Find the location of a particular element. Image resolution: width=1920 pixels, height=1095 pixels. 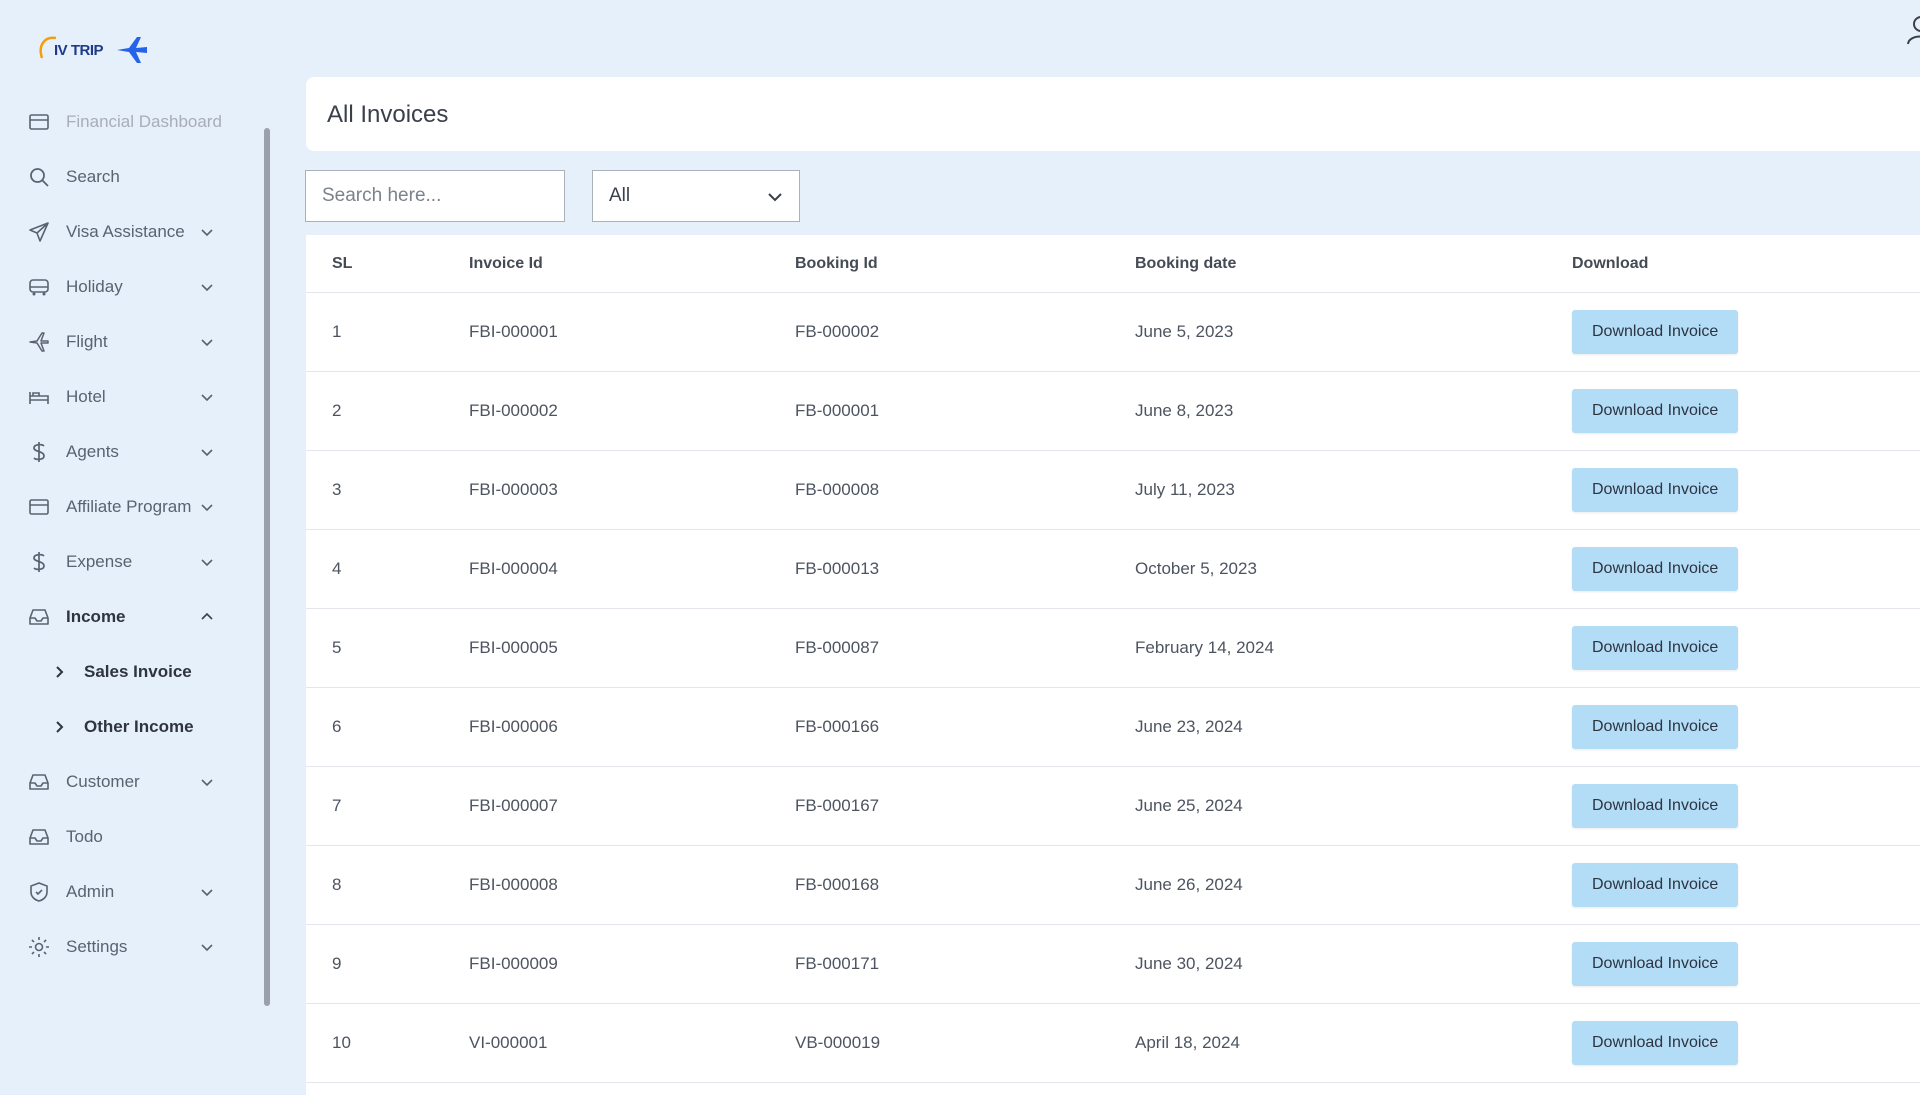

cell-booking-id: FB-000171 is located at coordinates (964, 964).